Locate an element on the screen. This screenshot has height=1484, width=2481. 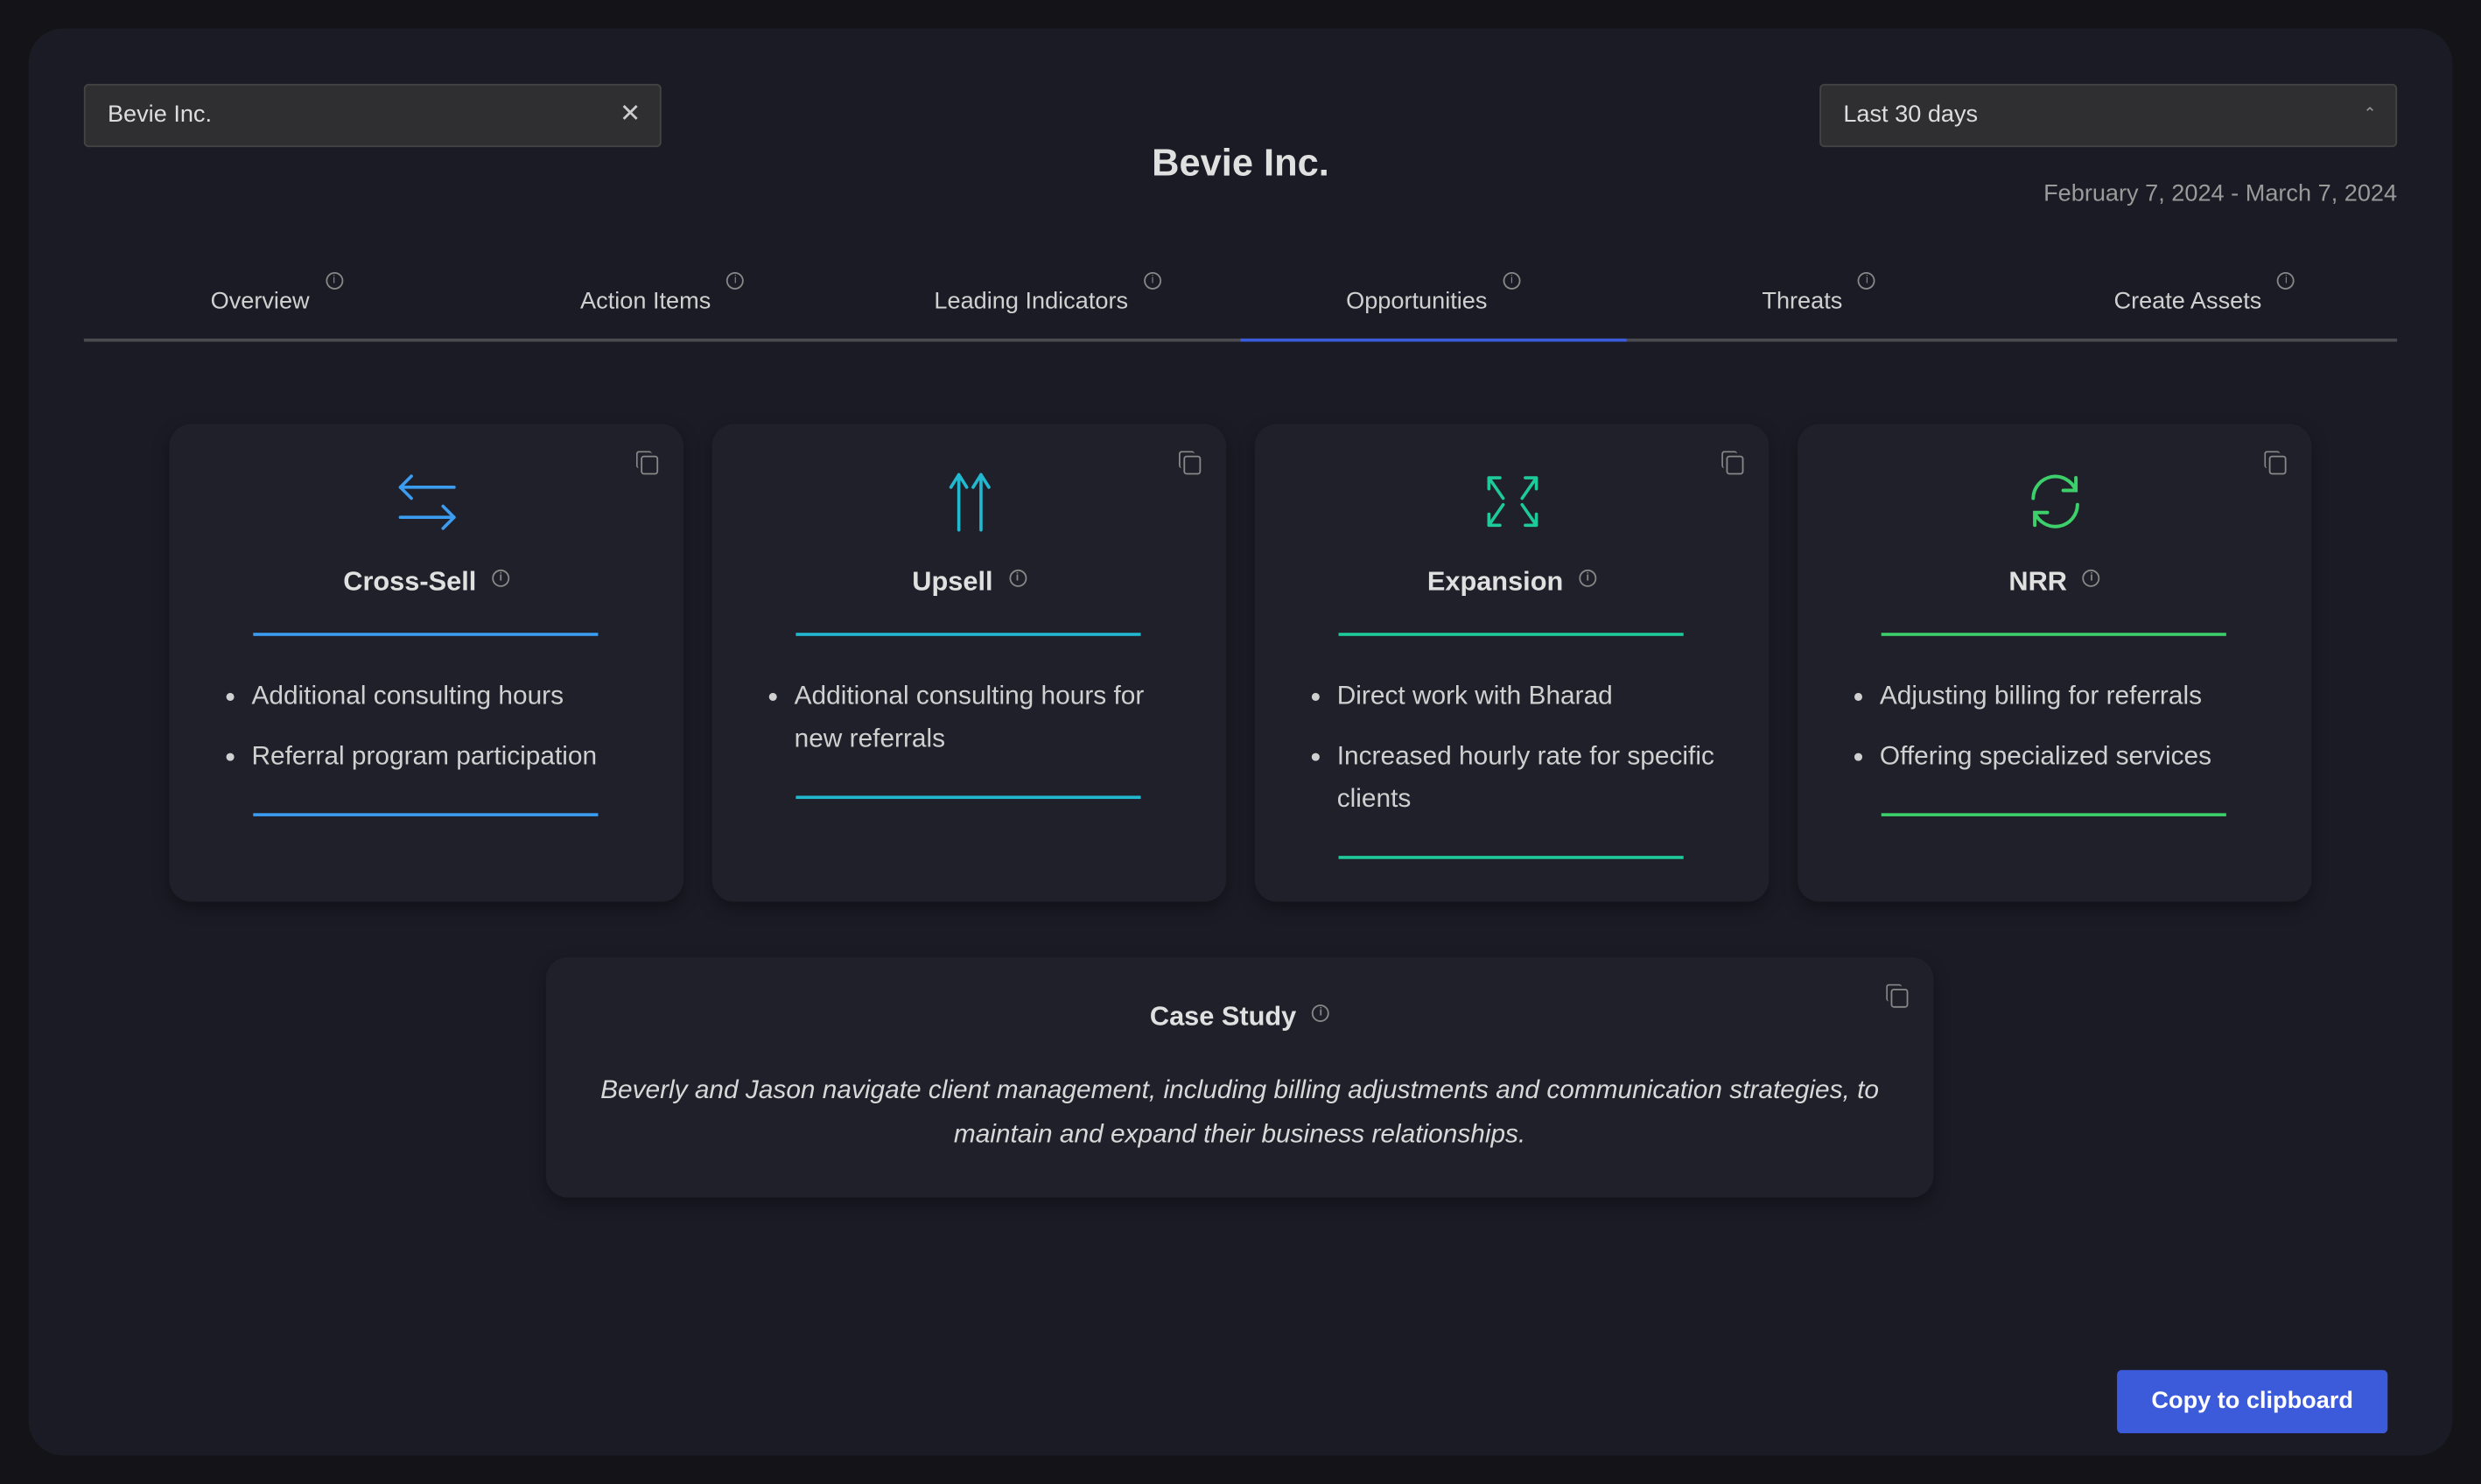
list-item: Referral program participation is located at coordinates (453, 757).